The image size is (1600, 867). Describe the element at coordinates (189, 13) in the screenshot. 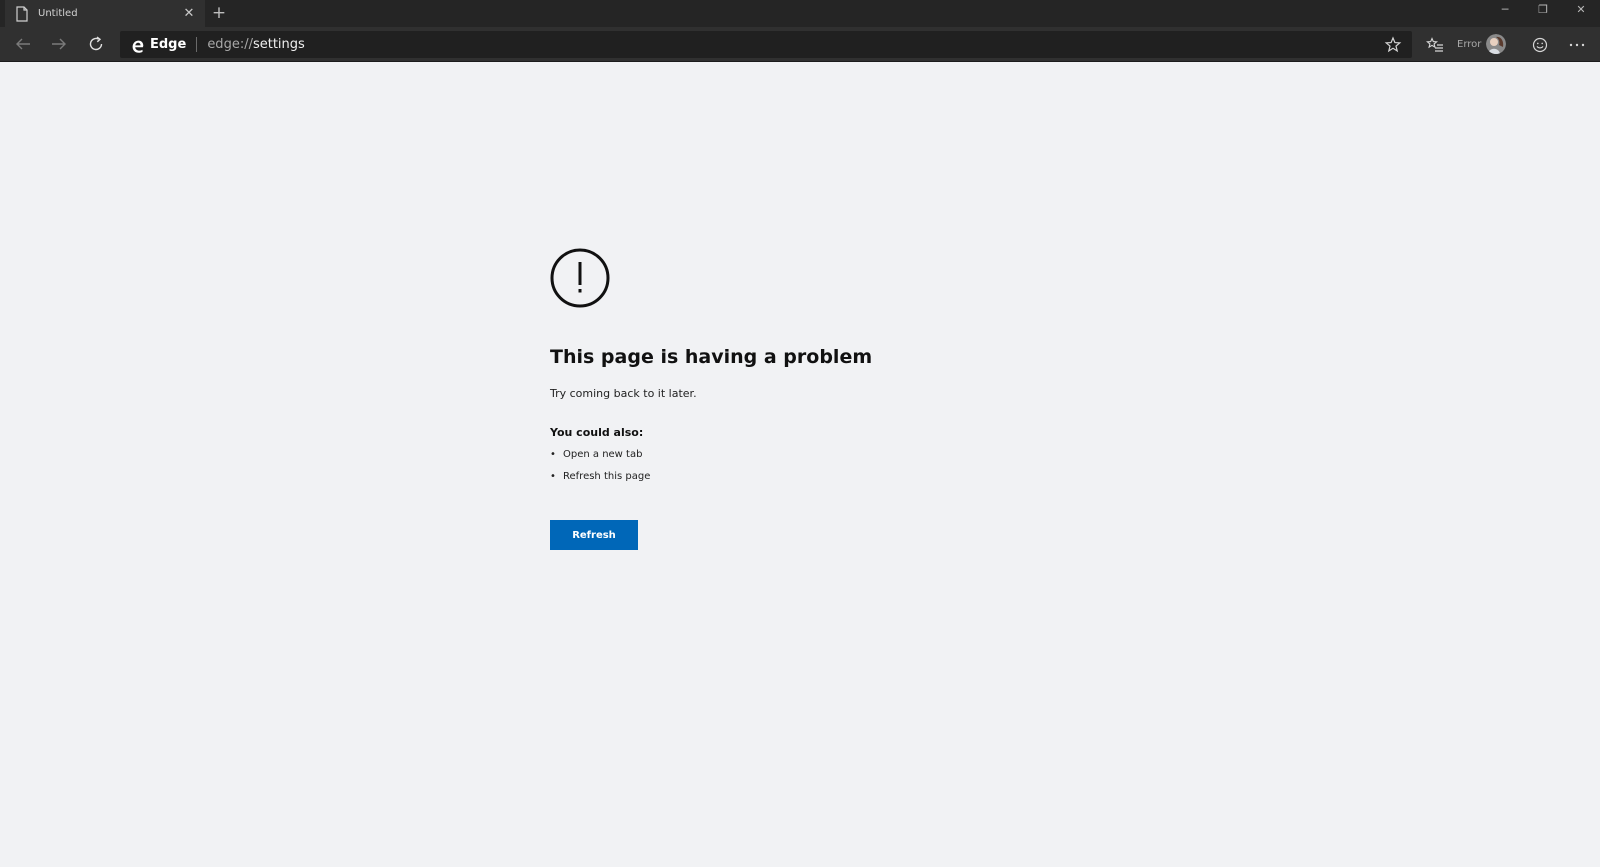

I see `close-tab-icon: ✕` at that location.